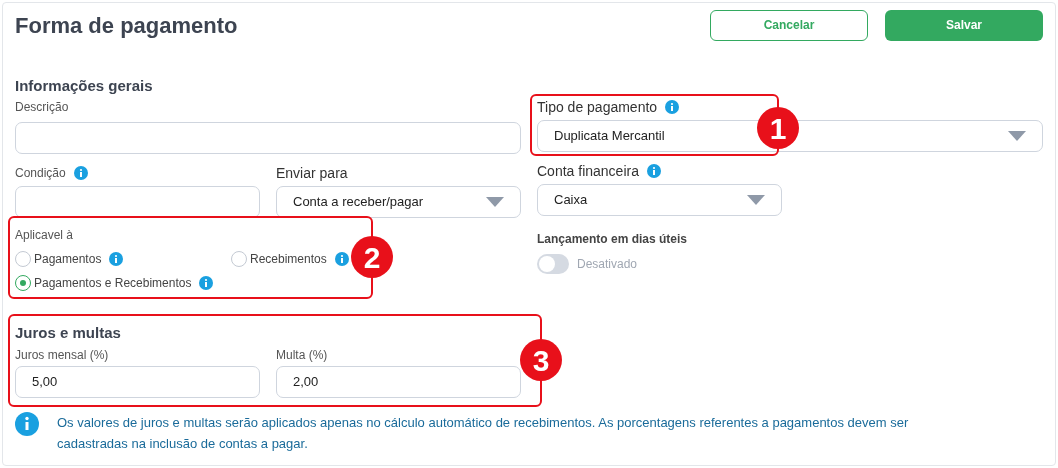  I want to click on section-title: Informações gerais, so click(84, 85).